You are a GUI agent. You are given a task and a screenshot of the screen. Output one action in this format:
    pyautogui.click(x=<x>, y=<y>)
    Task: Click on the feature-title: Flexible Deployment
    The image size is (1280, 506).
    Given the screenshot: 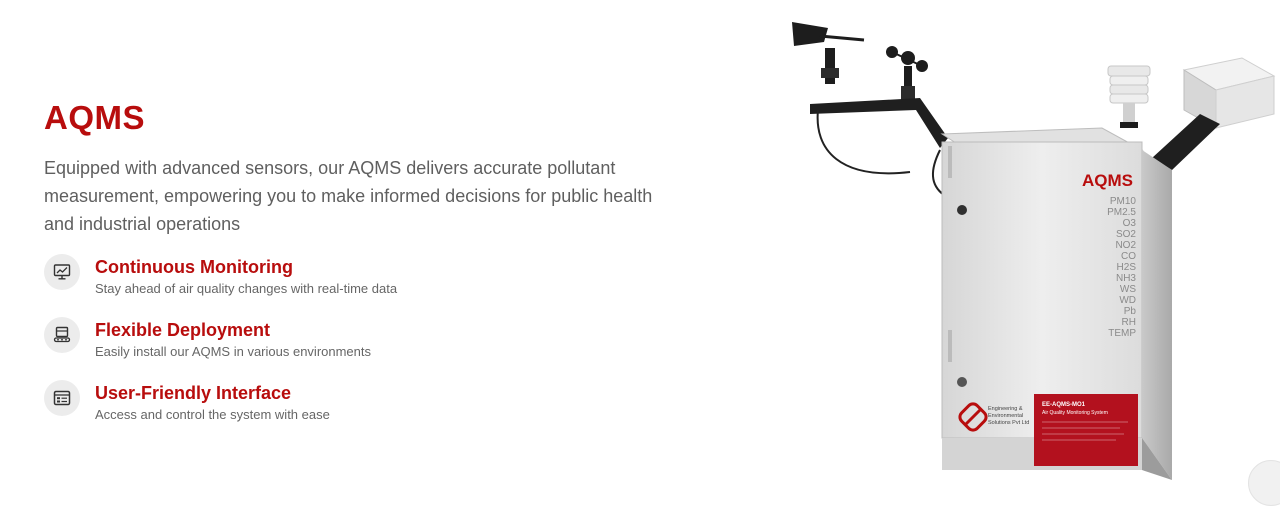 What is the action you would take?
    pyautogui.click(x=183, y=330)
    